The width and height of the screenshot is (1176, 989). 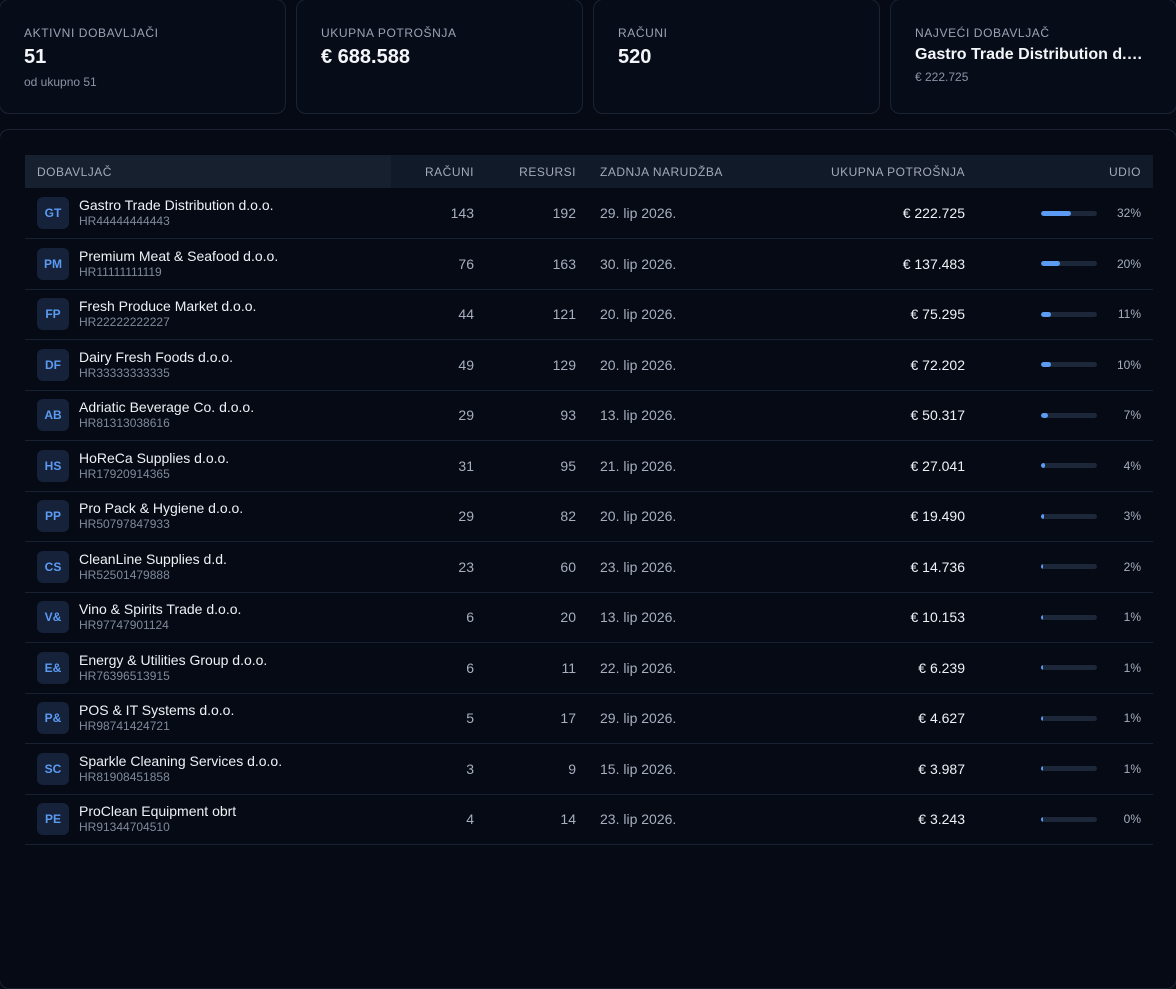 I want to click on supplier-avatar: CS, so click(x=53, y=566).